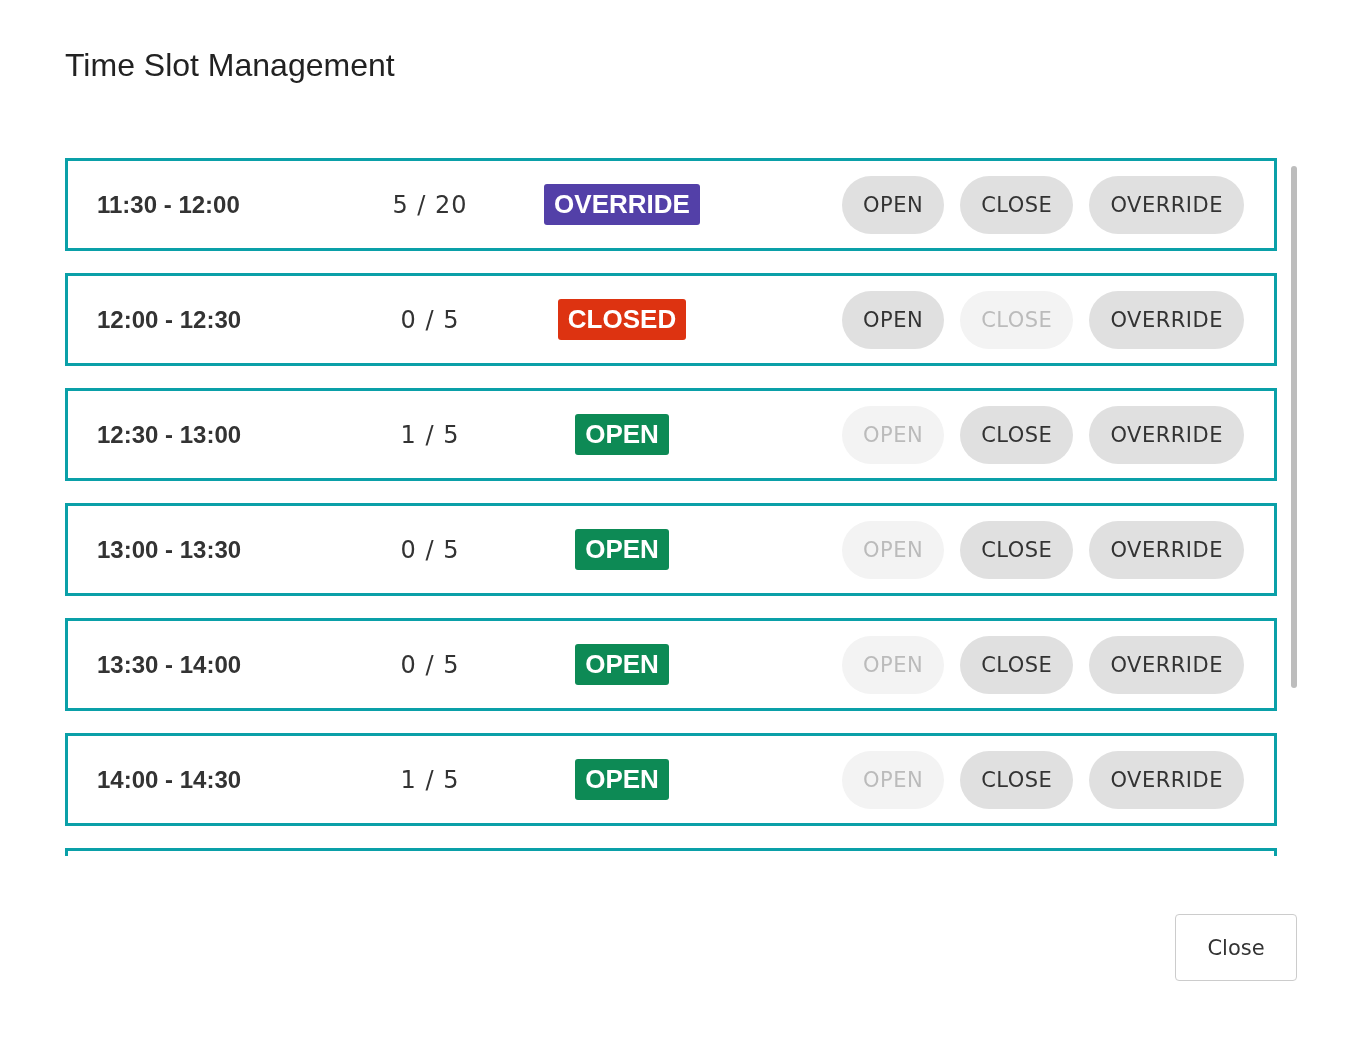 The image size is (1357, 1038). What do you see at coordinates (170, 779) in the screenshot?
I see `time-range: 14:00 - 14:30` at bounding box center [170, 779].